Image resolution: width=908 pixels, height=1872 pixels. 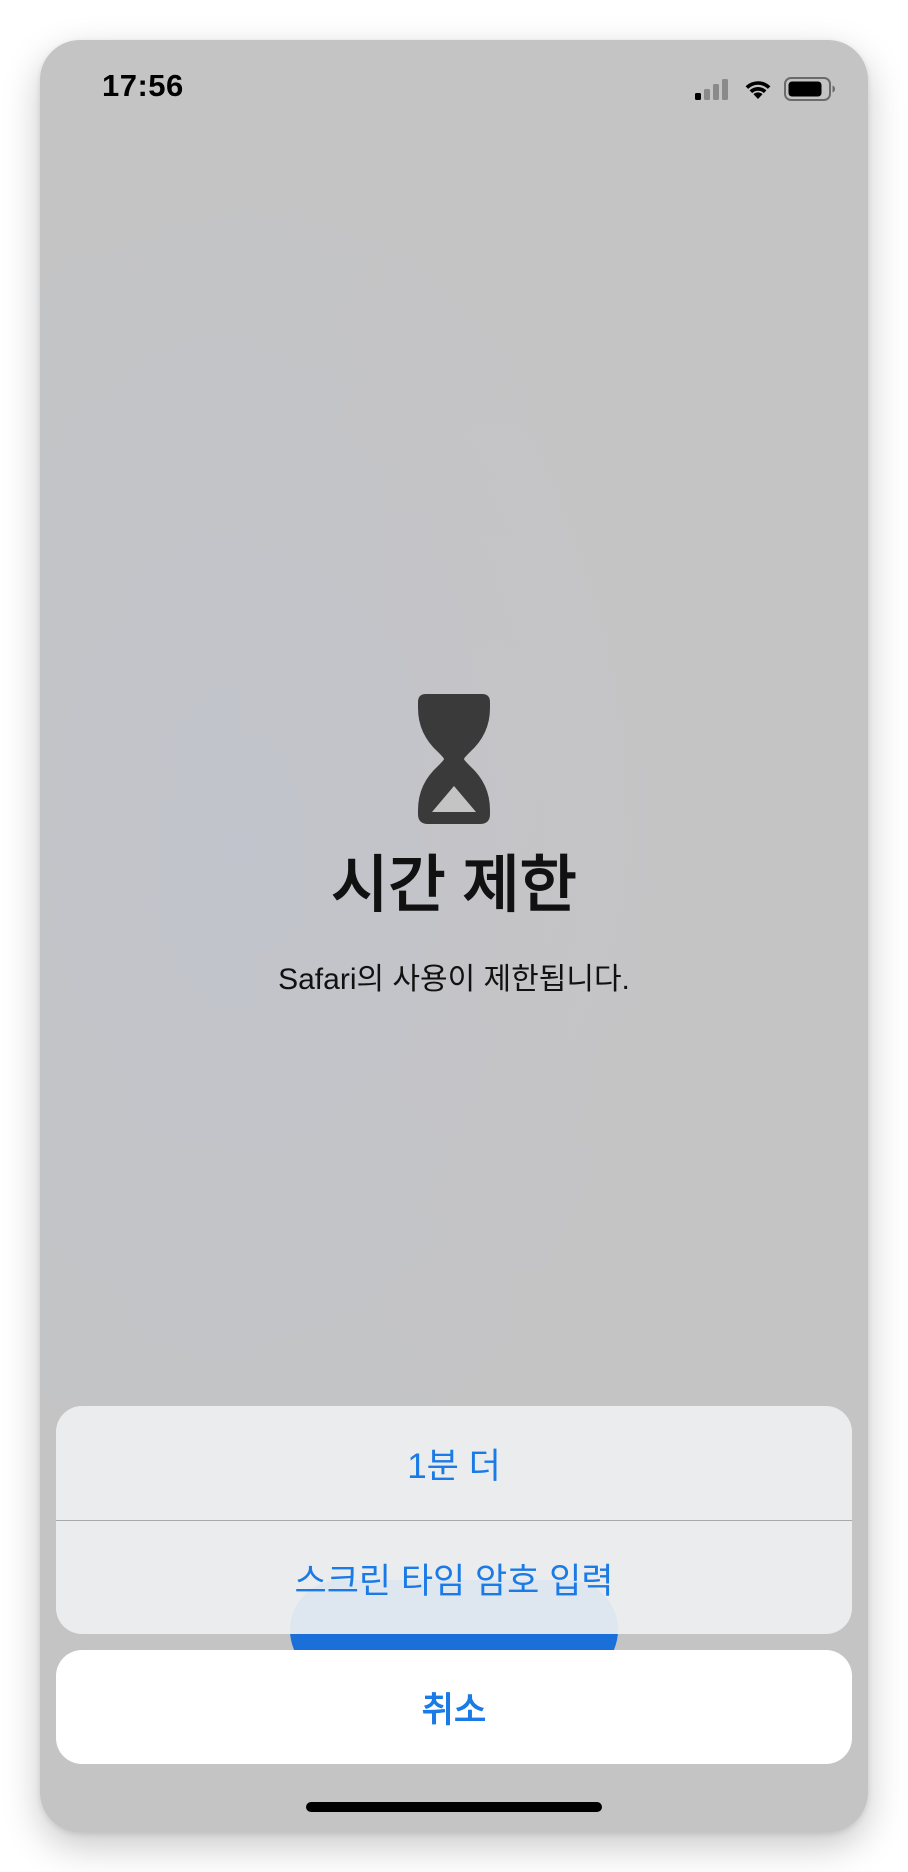 I want to click on page-title: 시간 제한, so click(x=454, y=885).